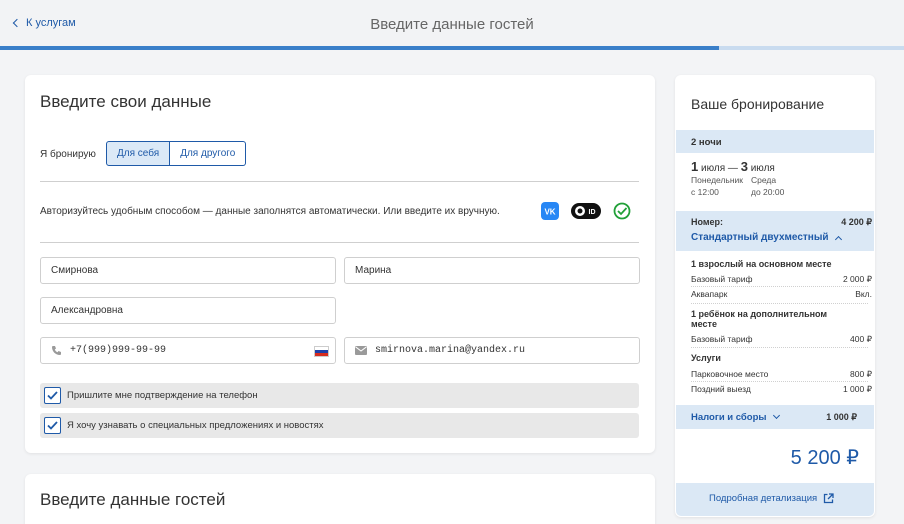  I want to click on aquapark-value: Вкл., so click(863, 294).